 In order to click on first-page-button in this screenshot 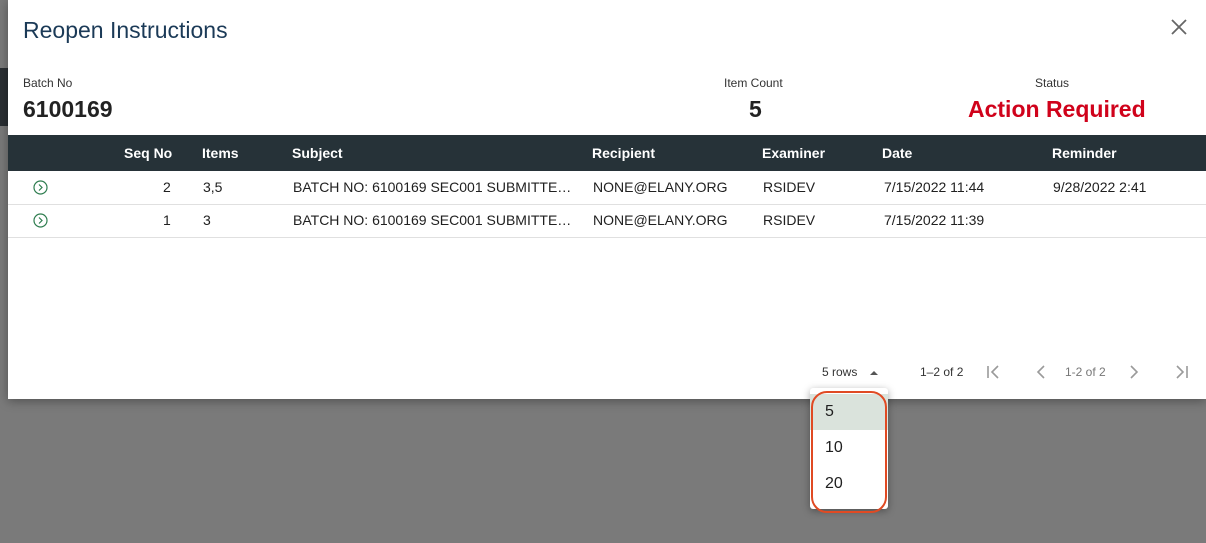, I will do `click(994, 372)`.